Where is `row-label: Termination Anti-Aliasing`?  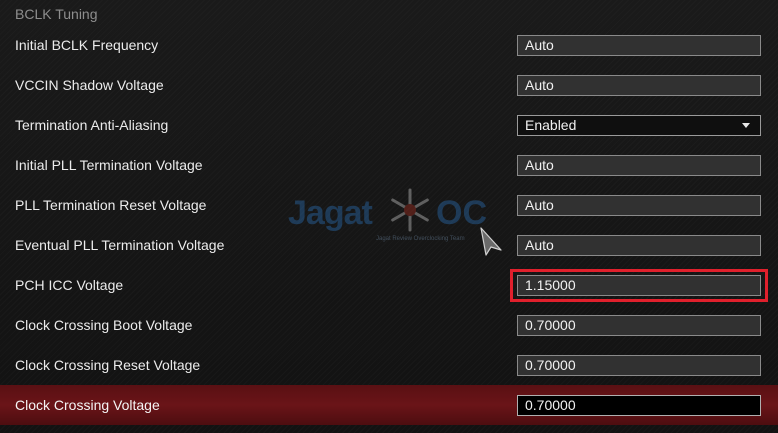
row-label: Termination Anti-Aliasing is located at coordinates (92, 125).